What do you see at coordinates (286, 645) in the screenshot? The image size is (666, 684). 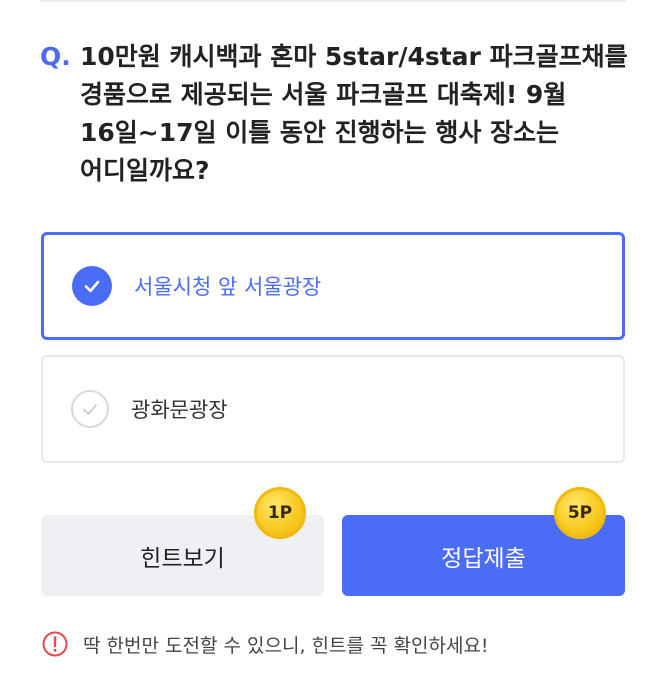 I see `notice-text: 딱 한번만 도전할 수 있으니, 힌트를 꼭 확인하세요!` at bounding box center [286, 645].